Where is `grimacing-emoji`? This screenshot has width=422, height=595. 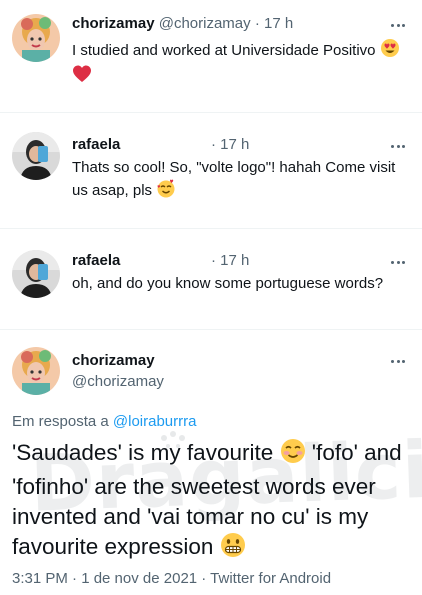 grimacing-emoji is located at coordinates (233, 549).